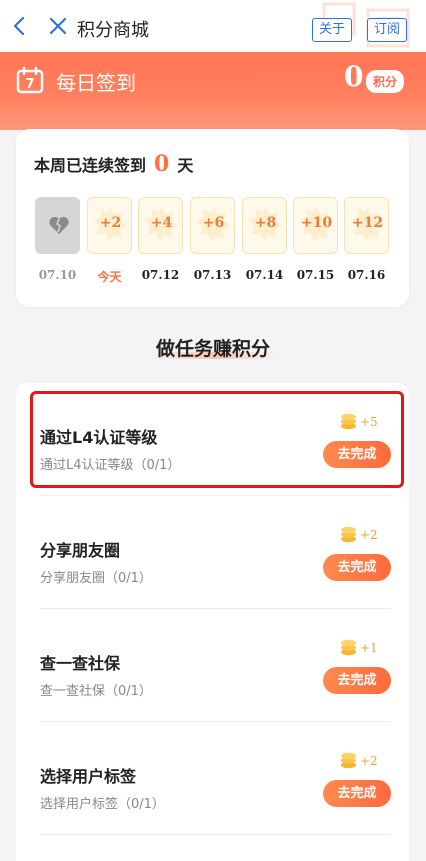 Image resolution: width=426 pixels, height=861 pixels. Describe the element at coordinates (264, 275) in the screenshot. I see `day-date: 07.14` at that location.